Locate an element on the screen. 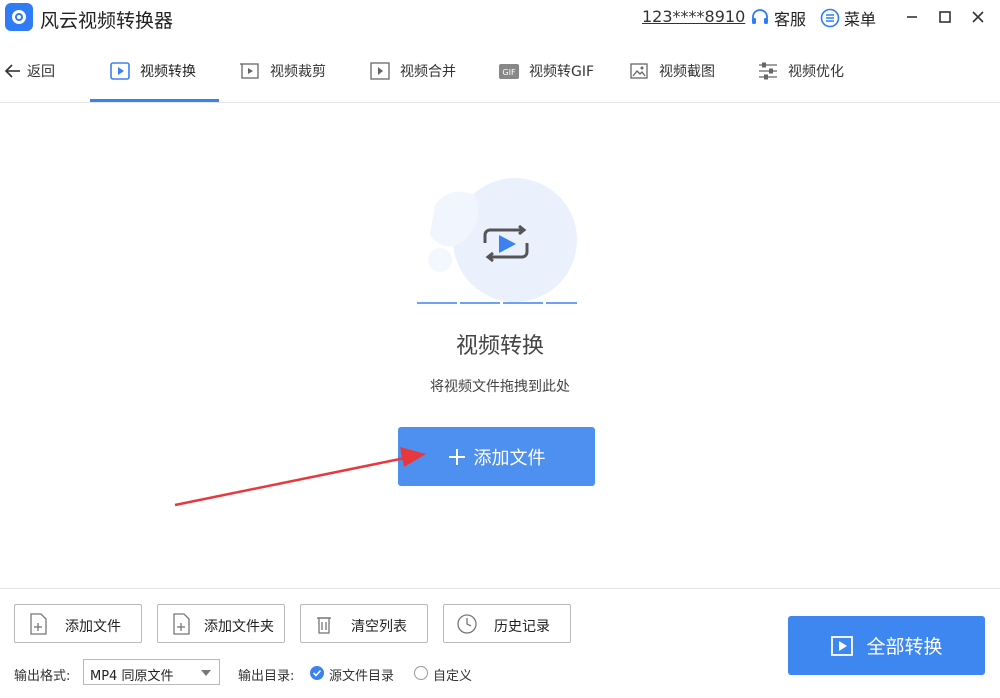  screenshot-icon is located at coordinates (639, 71).